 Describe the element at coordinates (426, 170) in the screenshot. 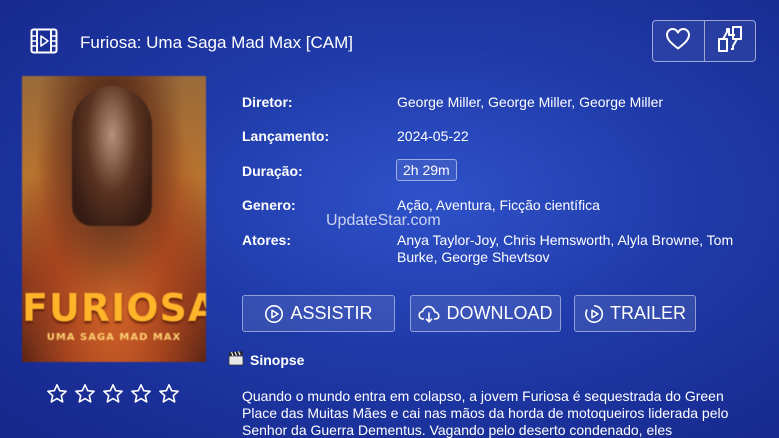

I see `duration-badge: 2h 29m` at that location.